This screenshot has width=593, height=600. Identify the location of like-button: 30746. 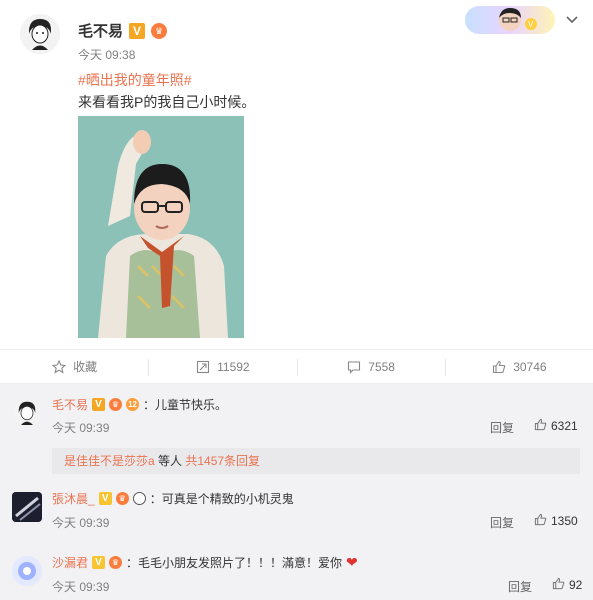
(518, 366).